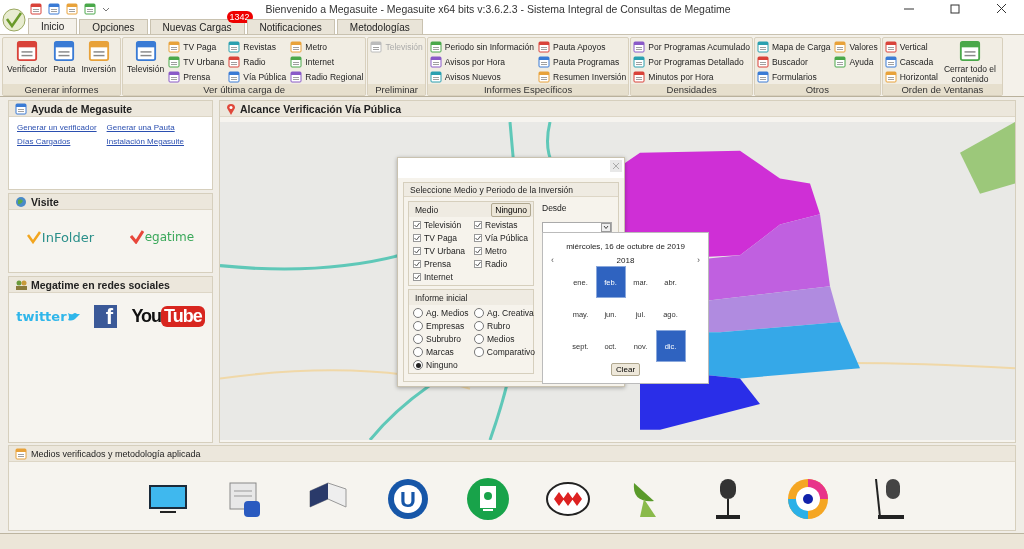  I want to click on media-checkbox: TV Urbana, so click(443, 251).